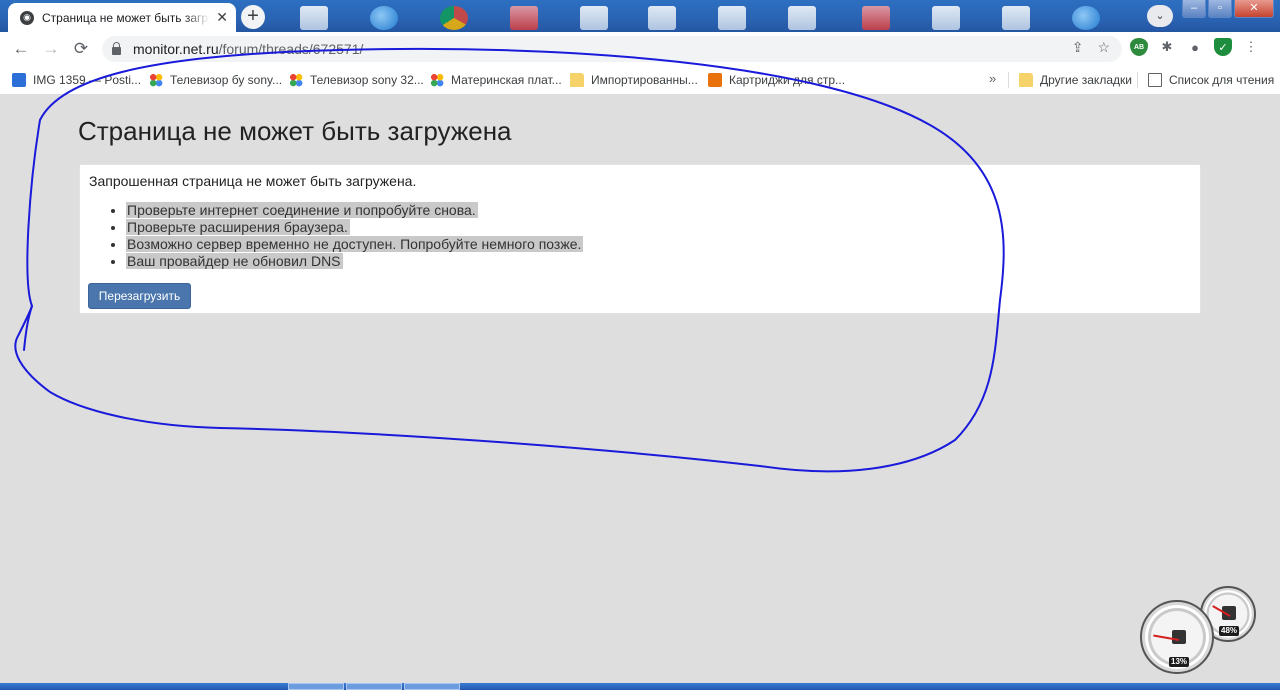  What do you see at coordinates (139, 296) in the screenshot?
I see `reload-button: Перезагрузить` at bounding box center [139, 296].